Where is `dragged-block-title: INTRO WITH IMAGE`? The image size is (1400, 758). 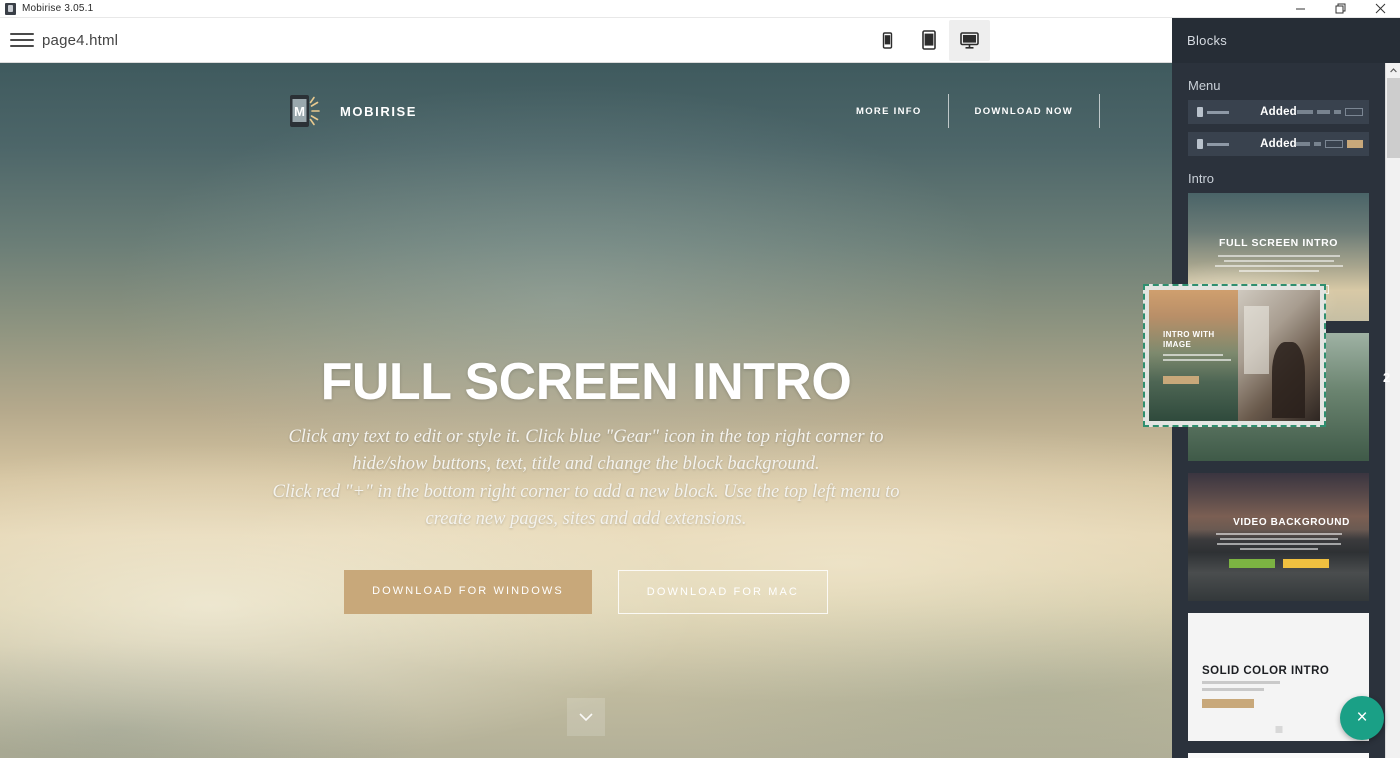 dragged-block-title: INTRO WITH IMAGE is located at coordinates (1189, 340).